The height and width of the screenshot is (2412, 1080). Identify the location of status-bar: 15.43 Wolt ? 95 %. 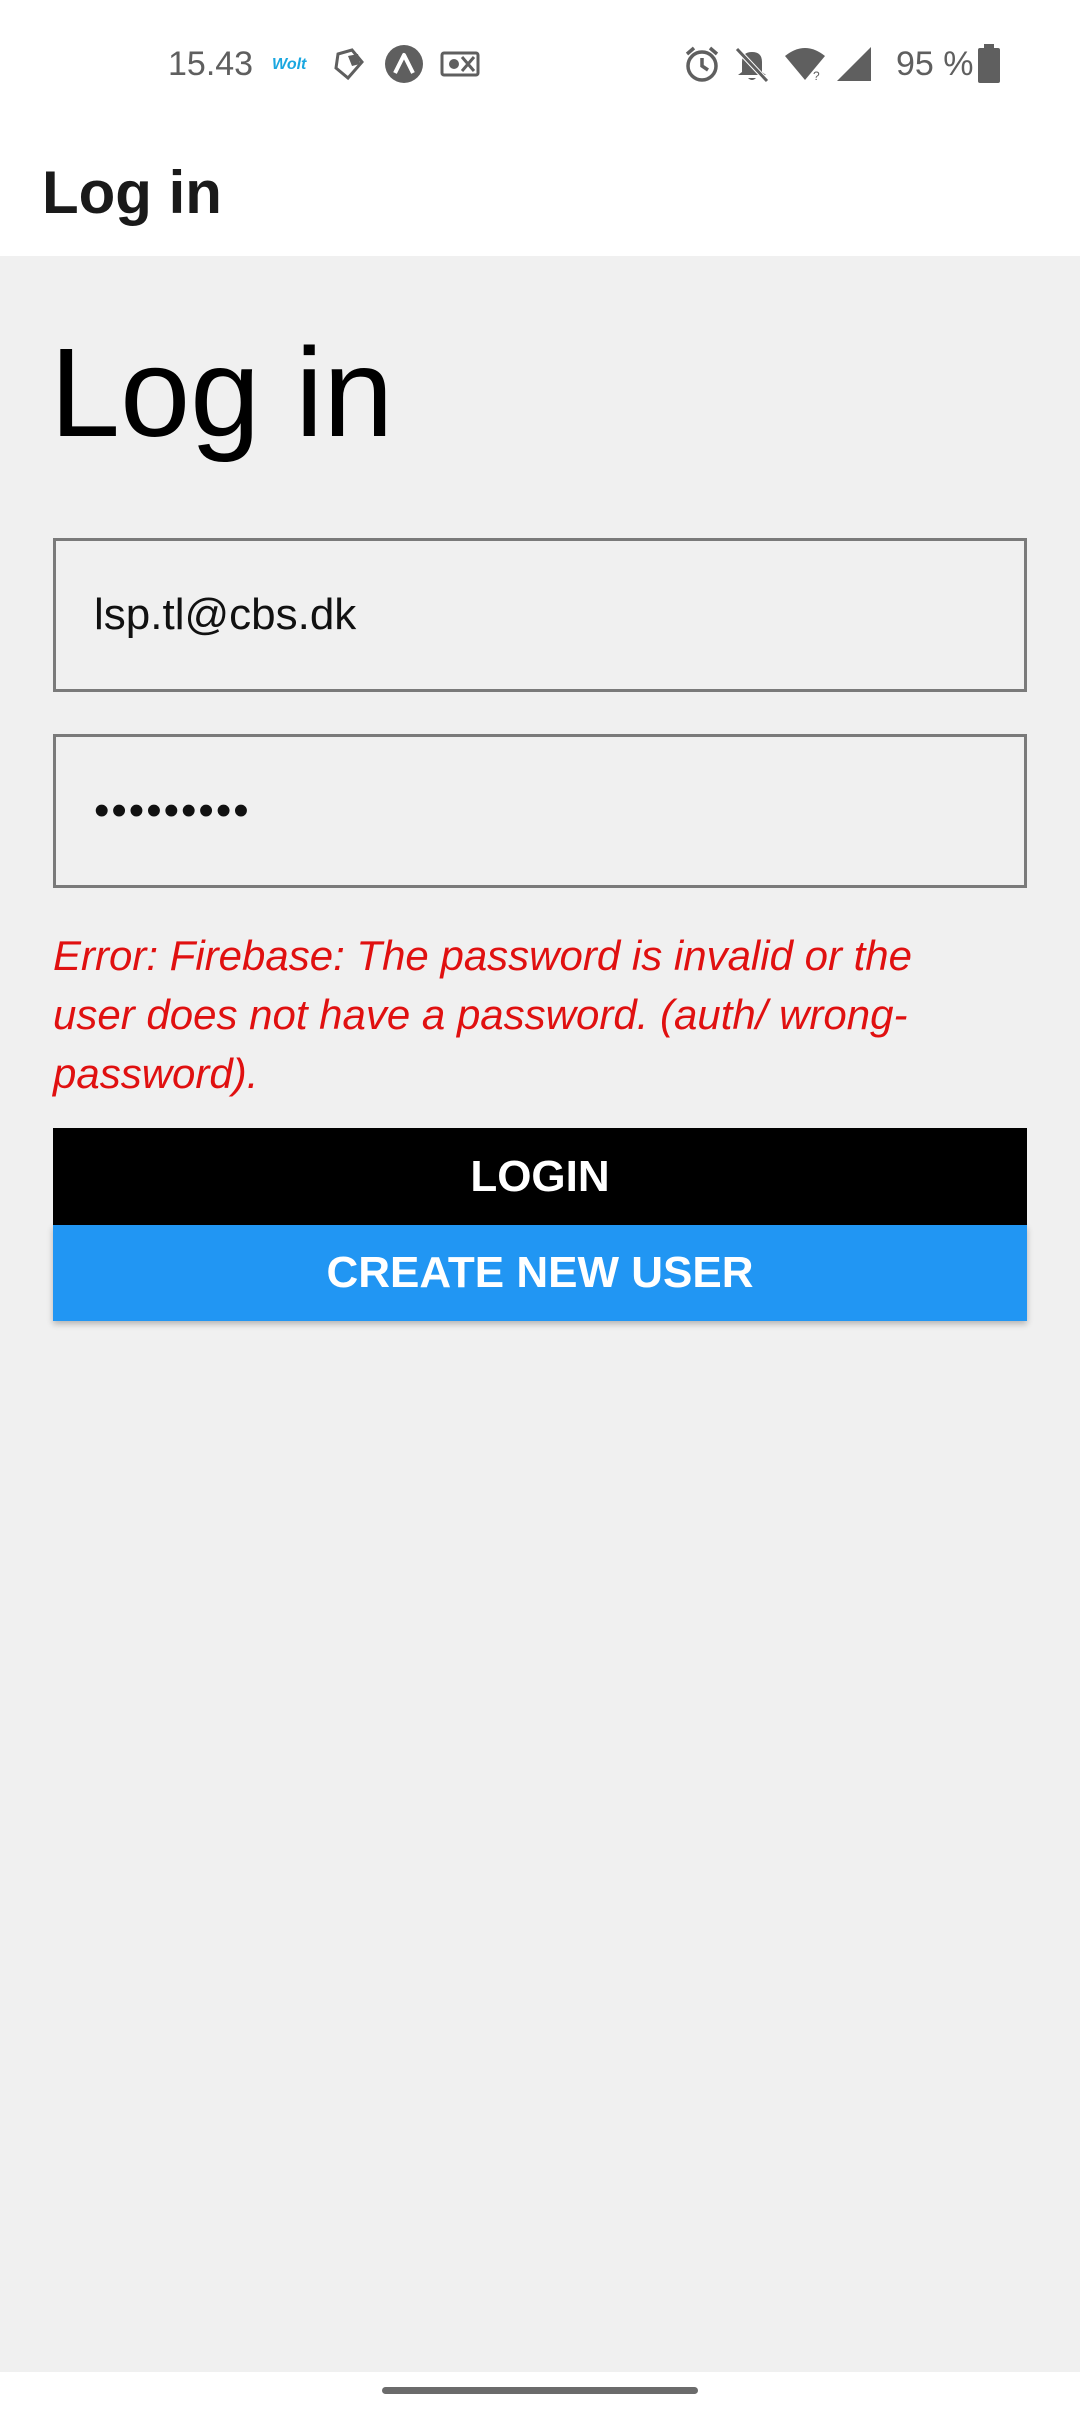
(540, 64).